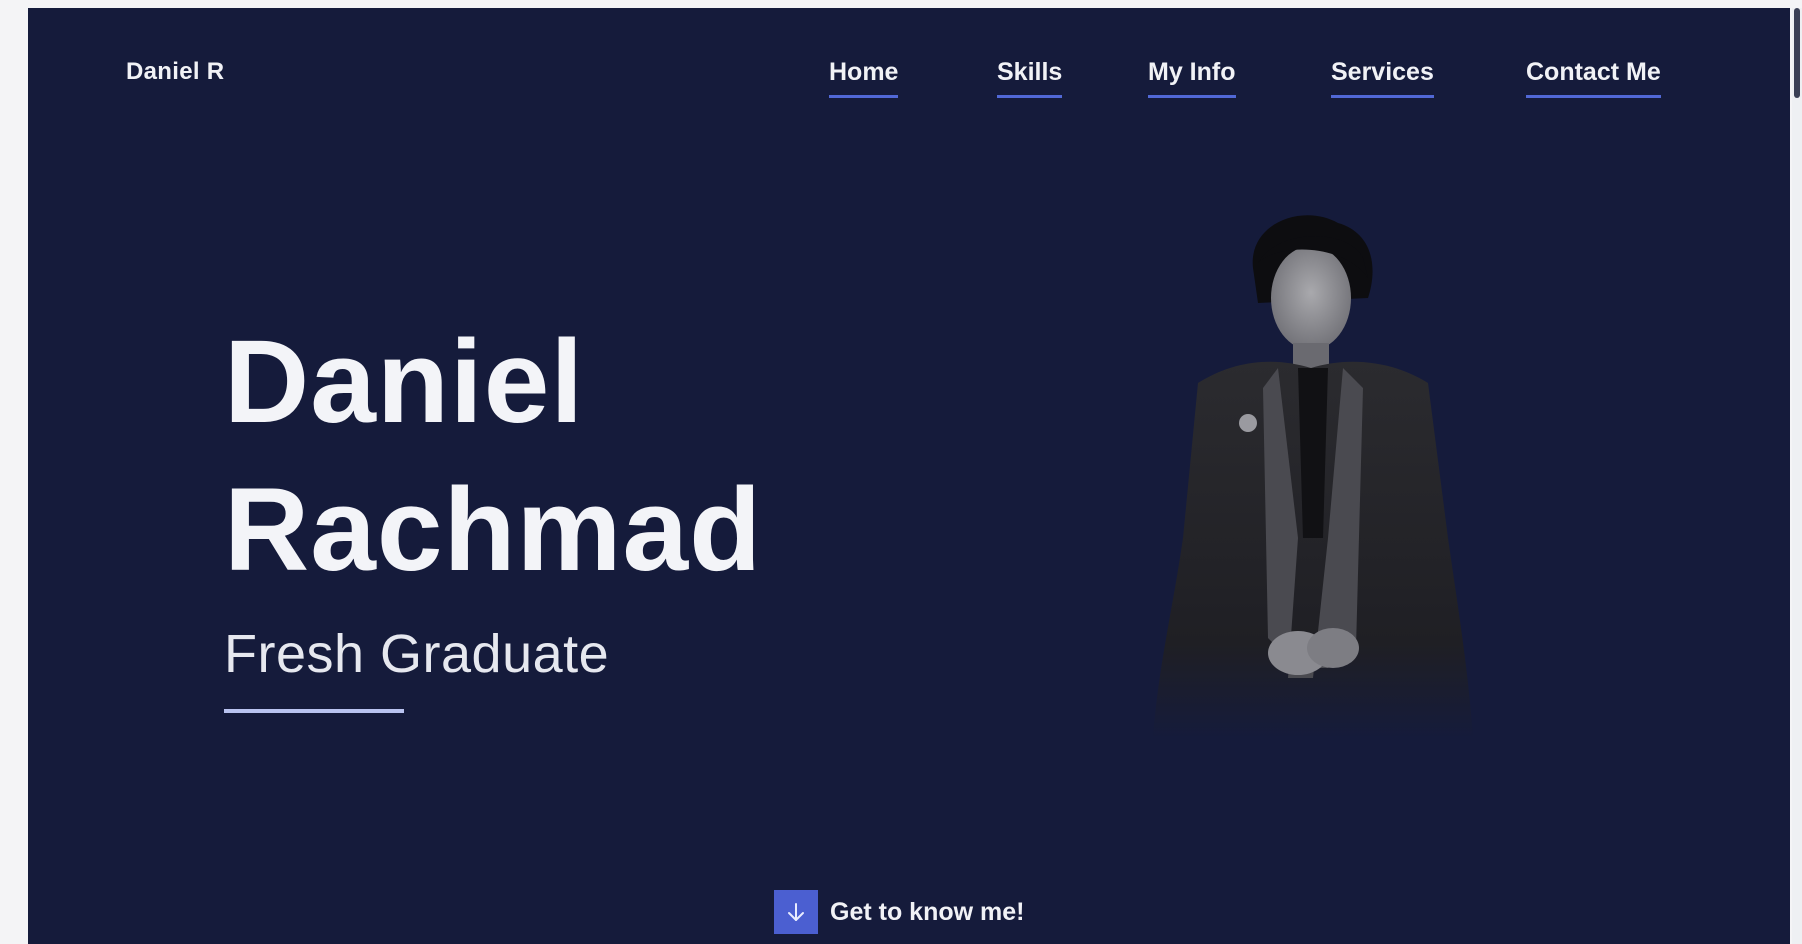  I want to click on nav-item-skills: Skills, so click(1030, 78).